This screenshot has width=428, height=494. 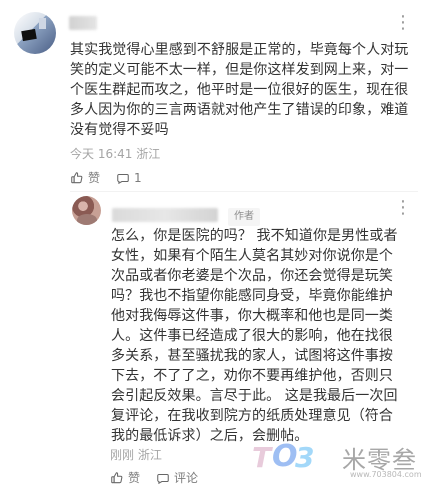 I want to click on comment-actions: 赞 评论, so click(x=154, y=478).